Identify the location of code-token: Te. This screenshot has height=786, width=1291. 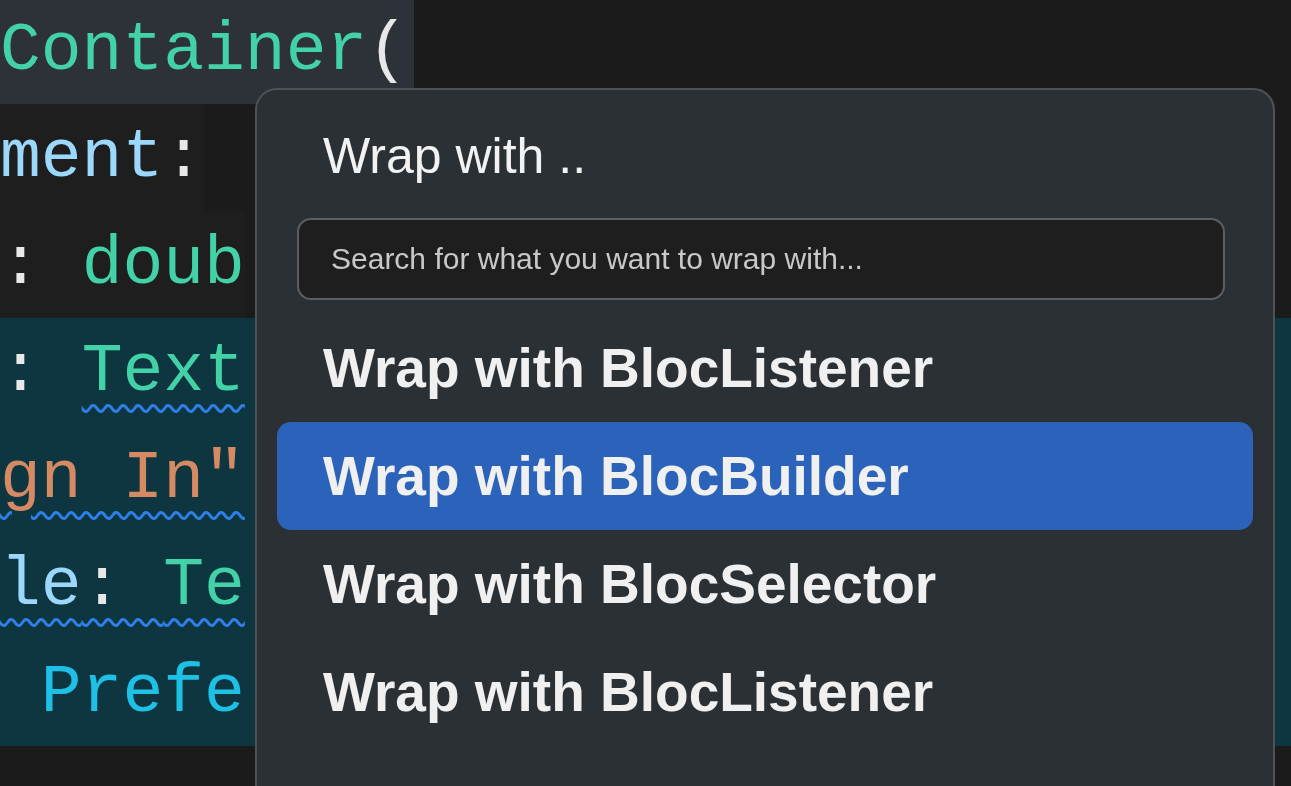
(204, 585).